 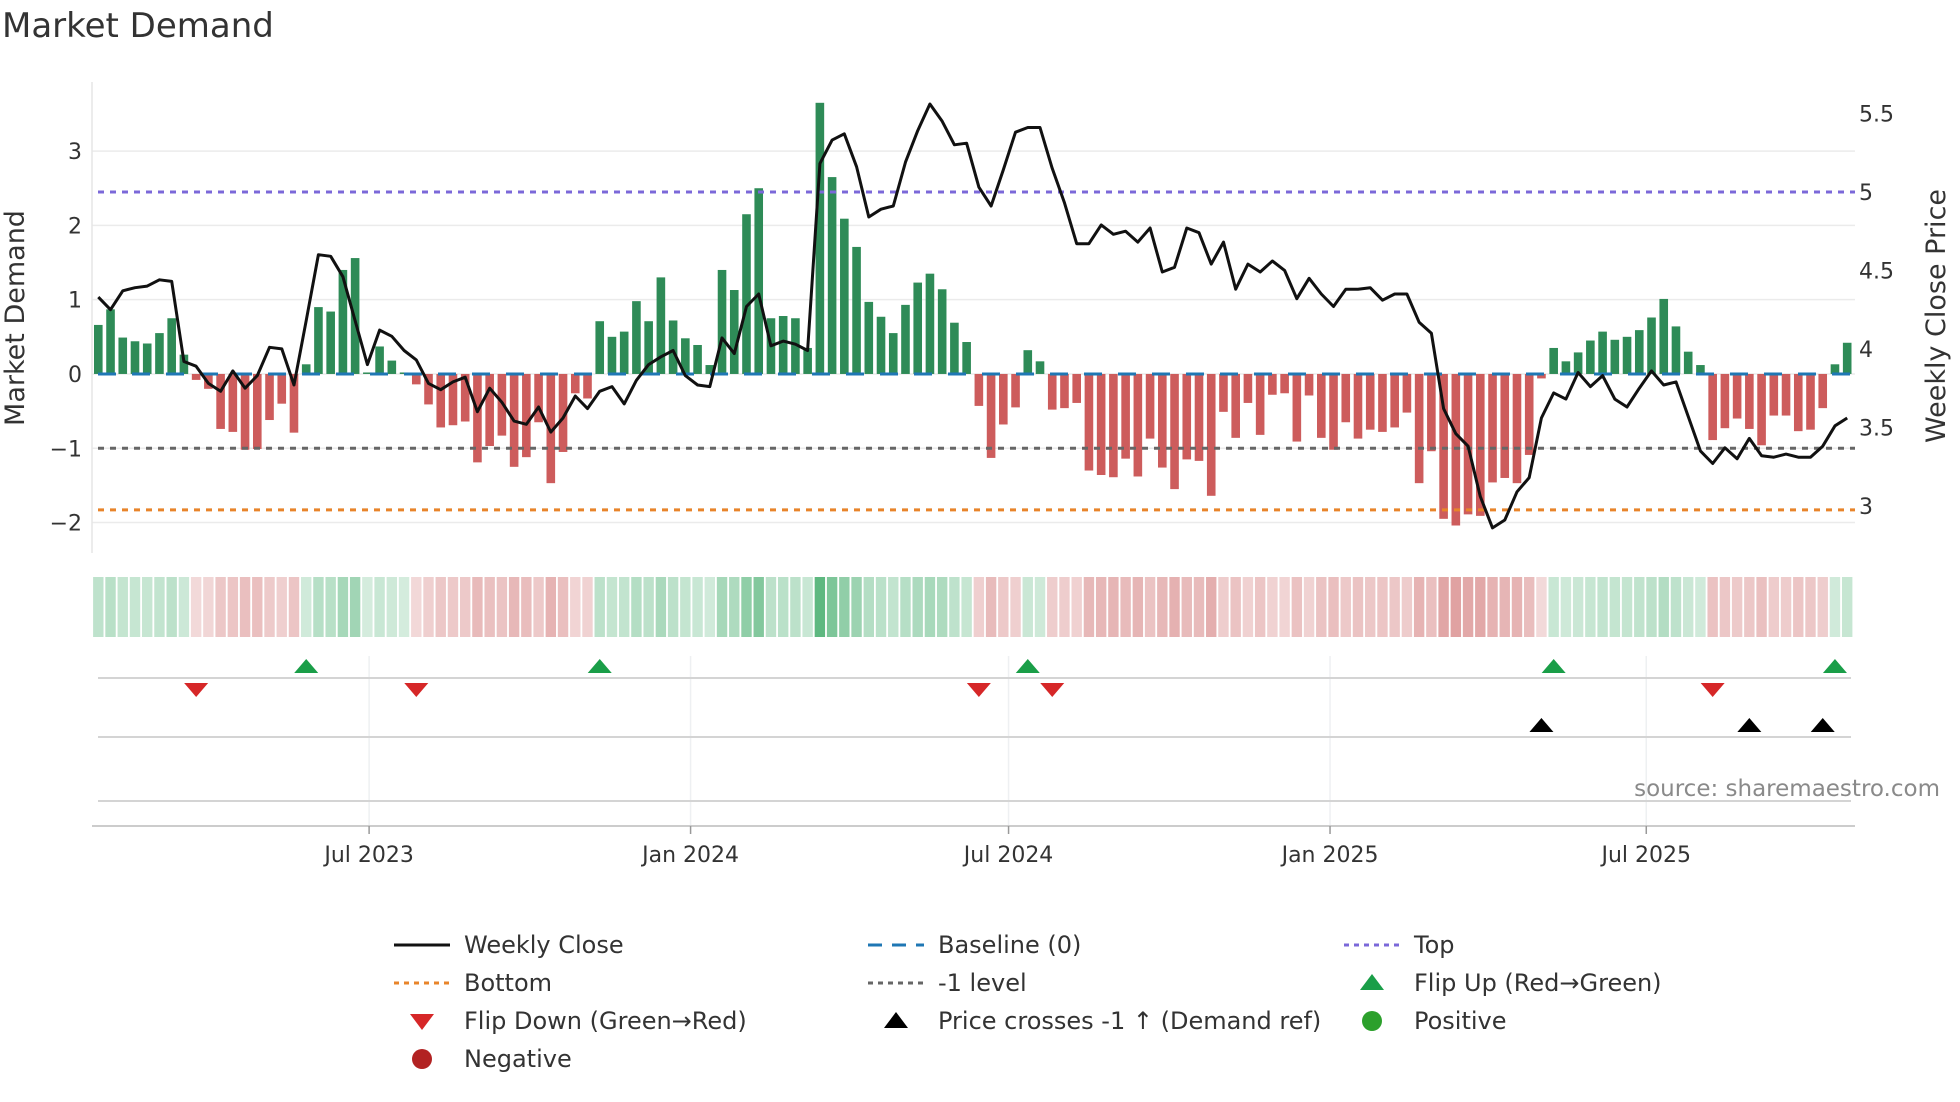 I want to click on y-tick-label: 1, so click(x=75, y=301).